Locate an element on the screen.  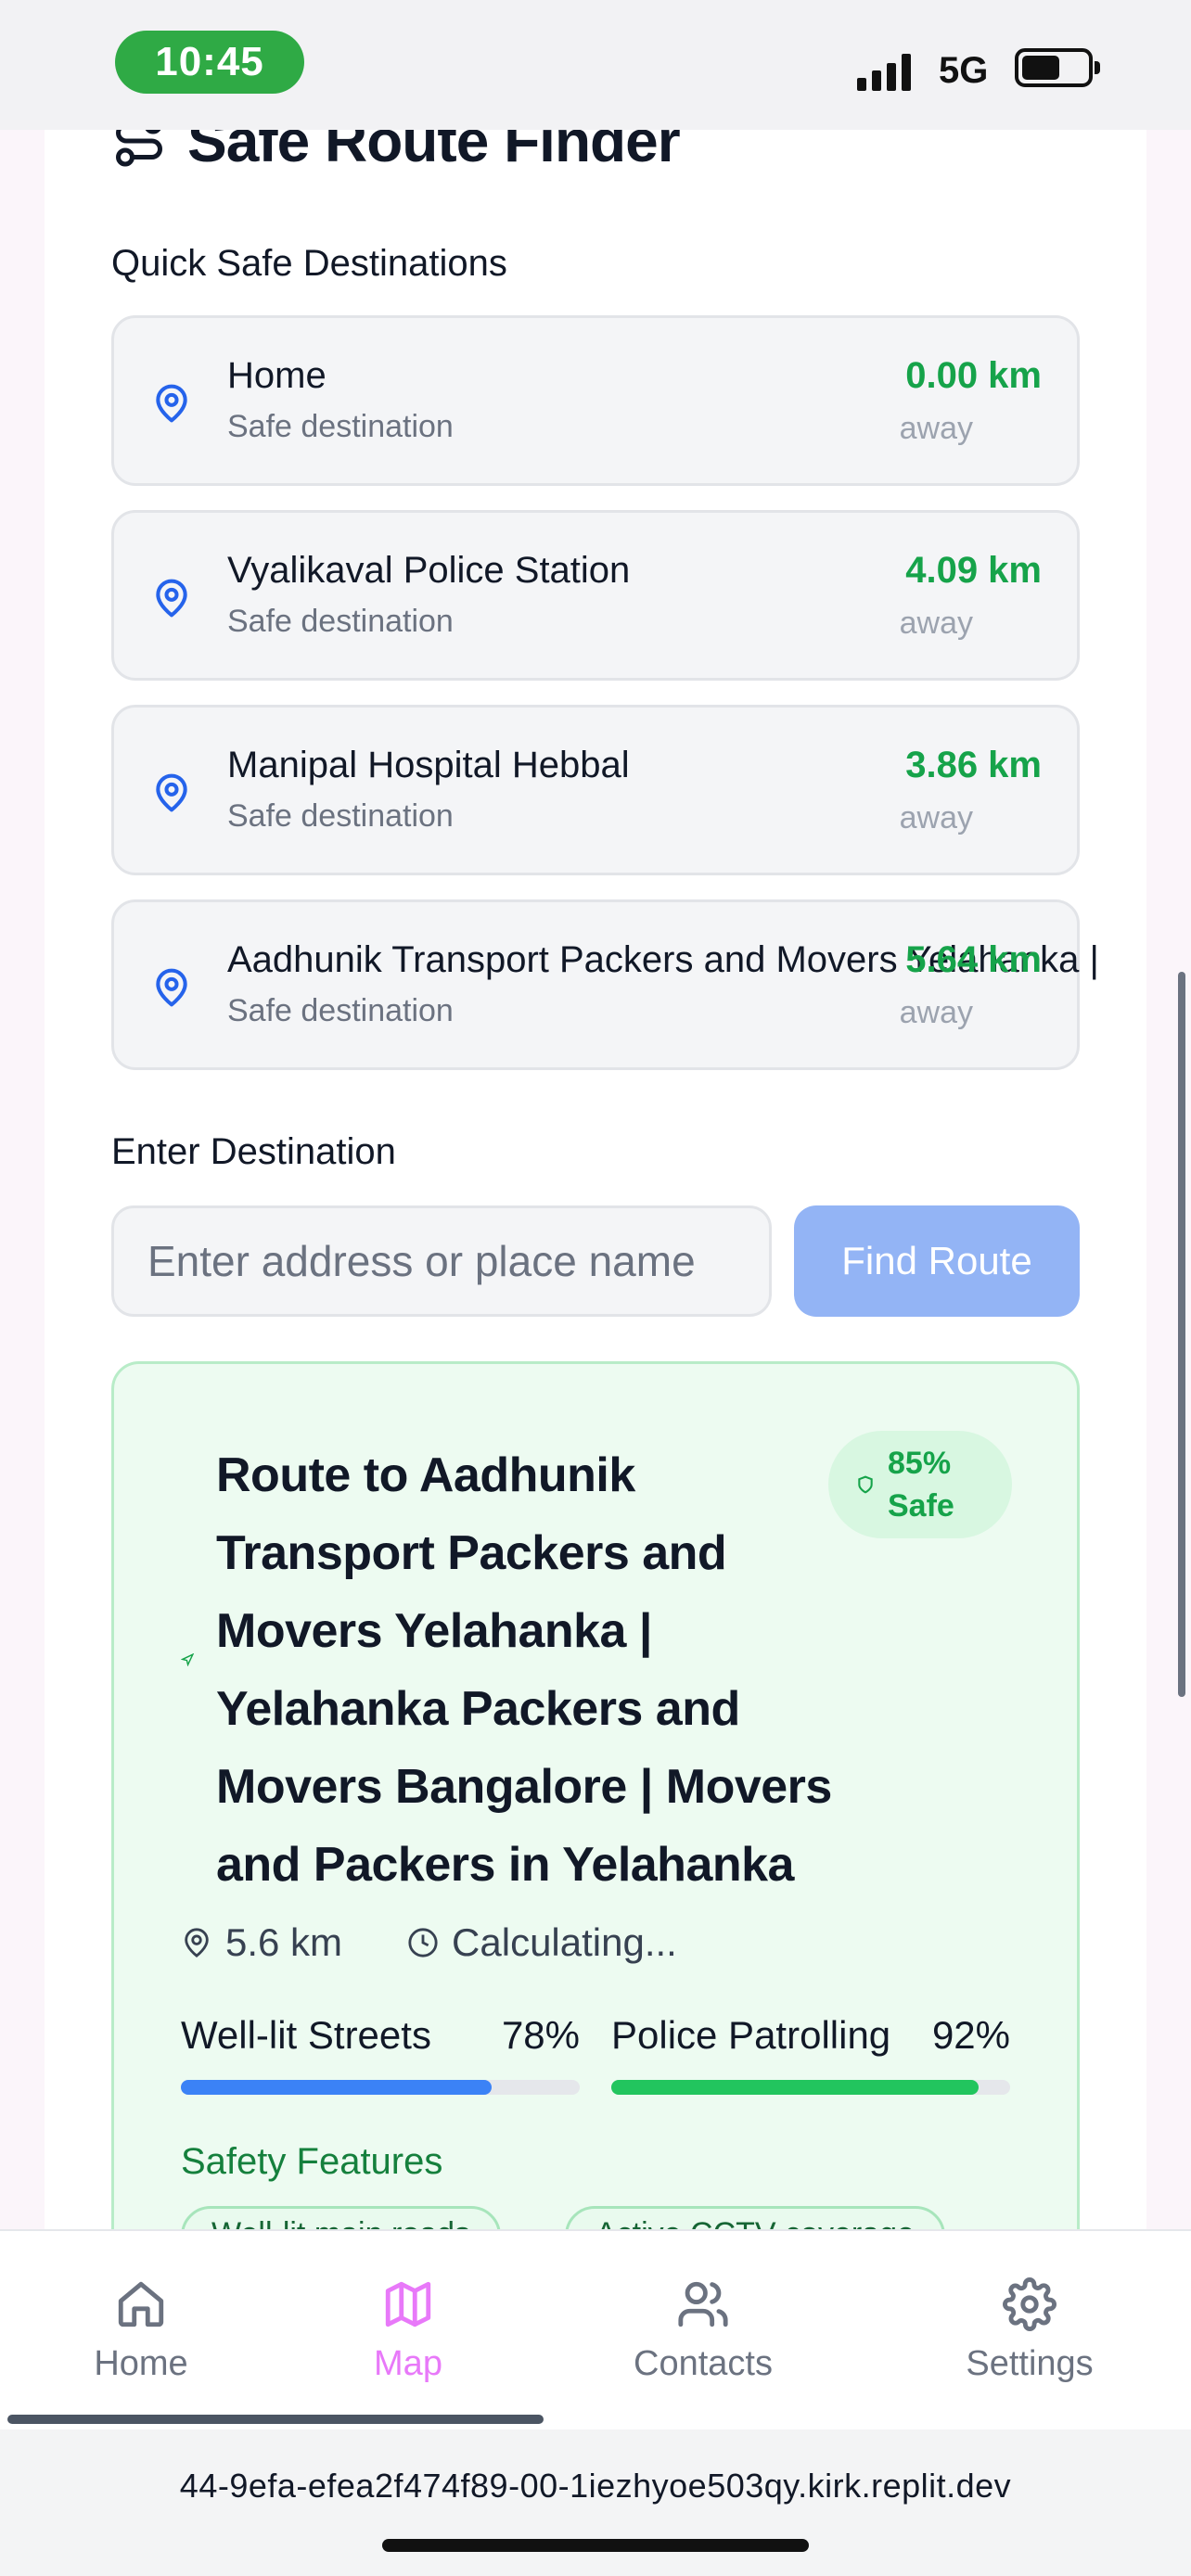
horizontal-scrollbar is located at coordinates (275, 2419).